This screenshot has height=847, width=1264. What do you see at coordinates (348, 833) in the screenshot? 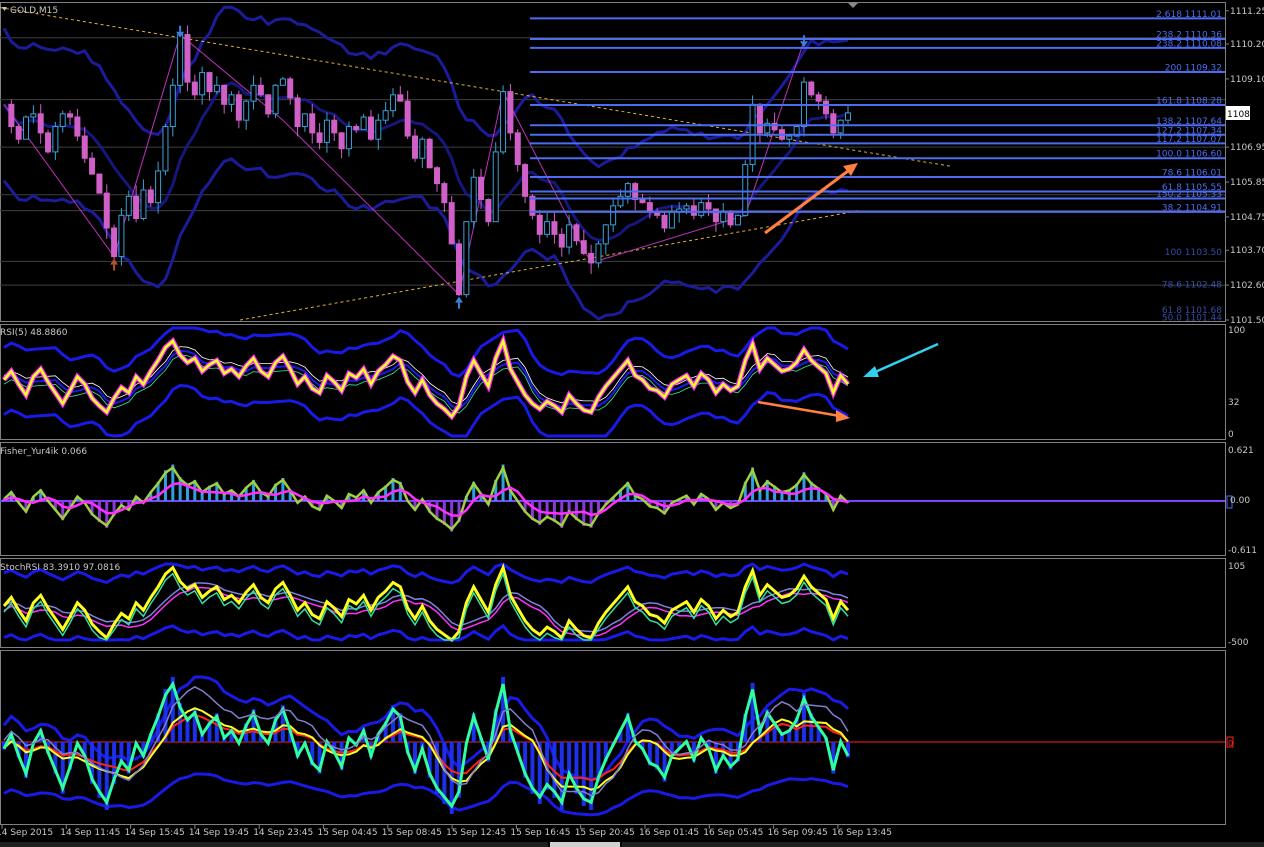
I see `time-axis-label: 15 Sep 04:45` at bounding box center [348, 833].